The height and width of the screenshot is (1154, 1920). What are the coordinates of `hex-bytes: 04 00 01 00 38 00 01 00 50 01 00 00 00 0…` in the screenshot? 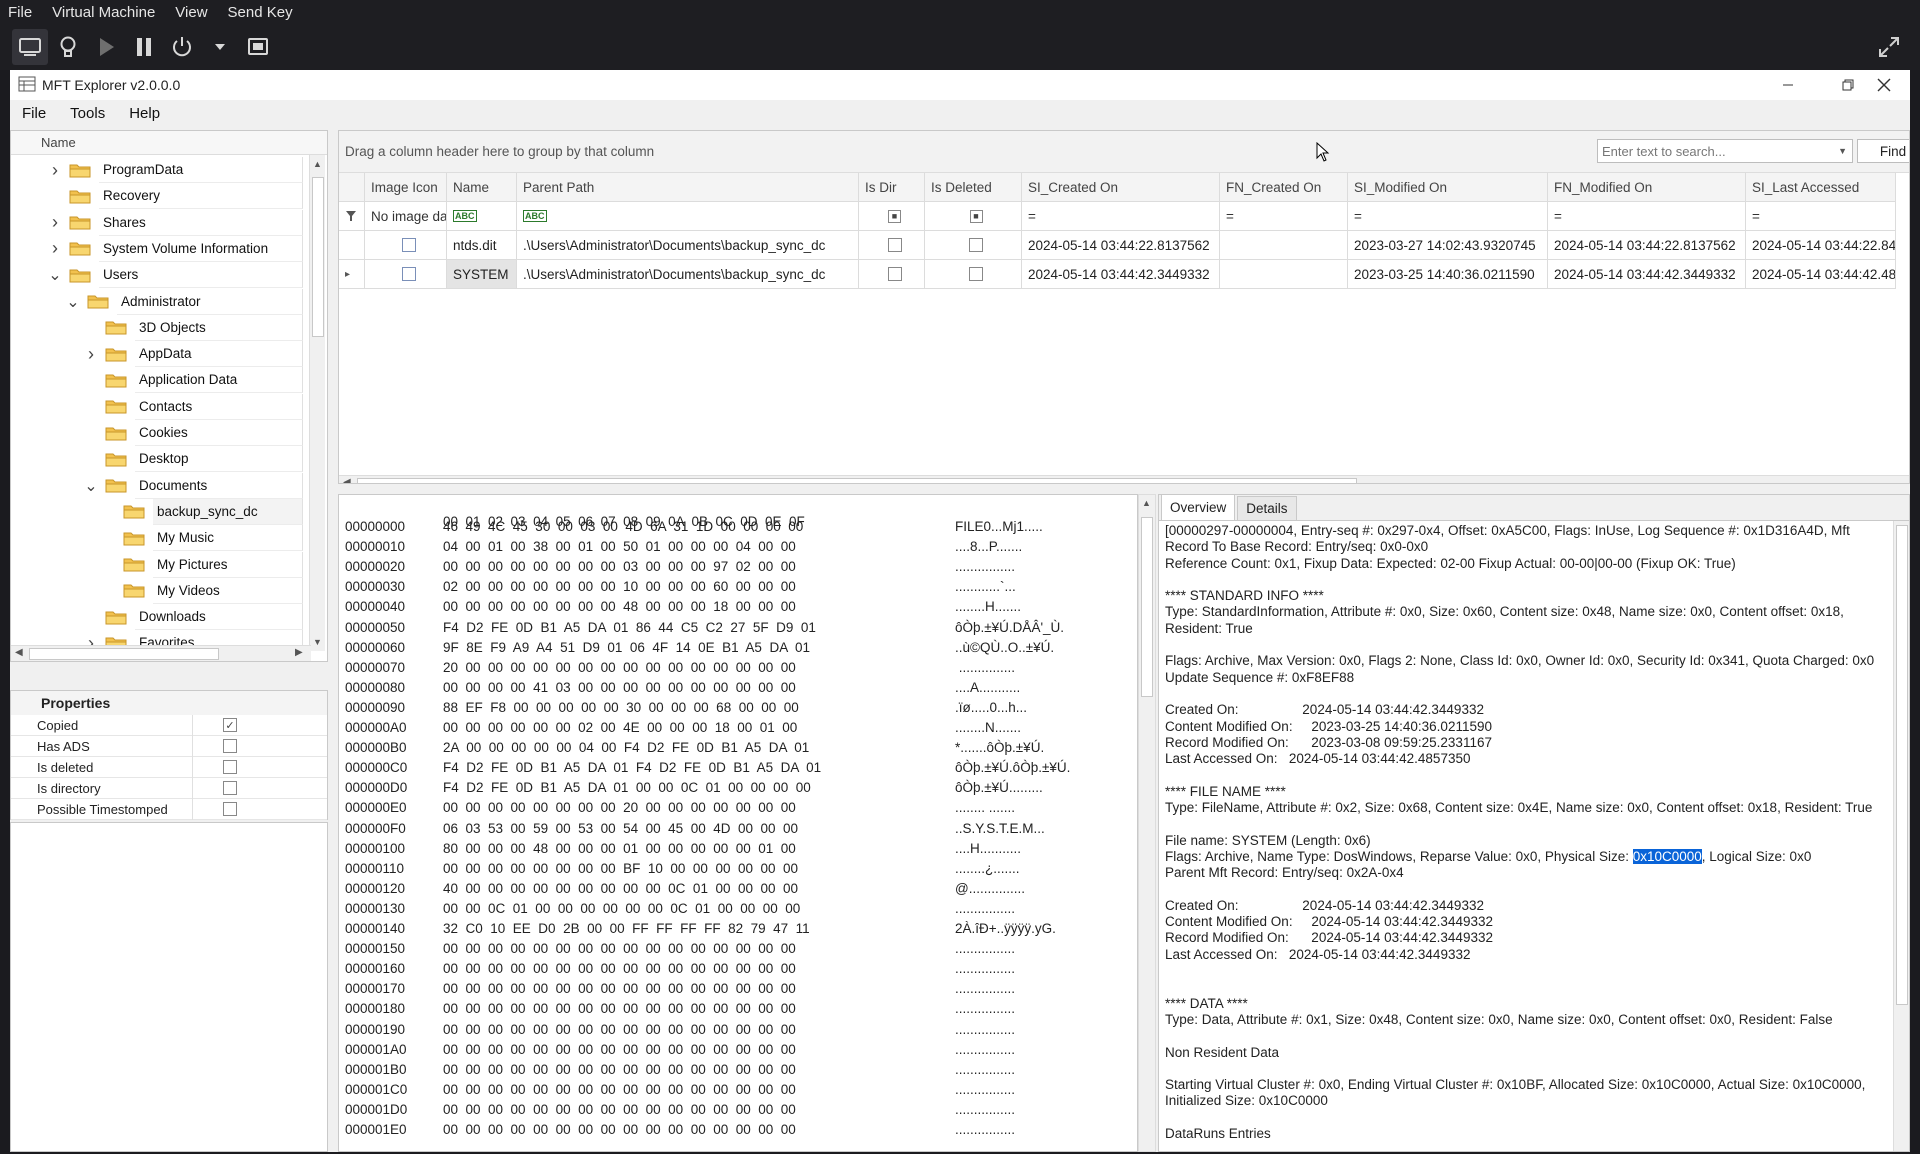 It's located at (619, 546).